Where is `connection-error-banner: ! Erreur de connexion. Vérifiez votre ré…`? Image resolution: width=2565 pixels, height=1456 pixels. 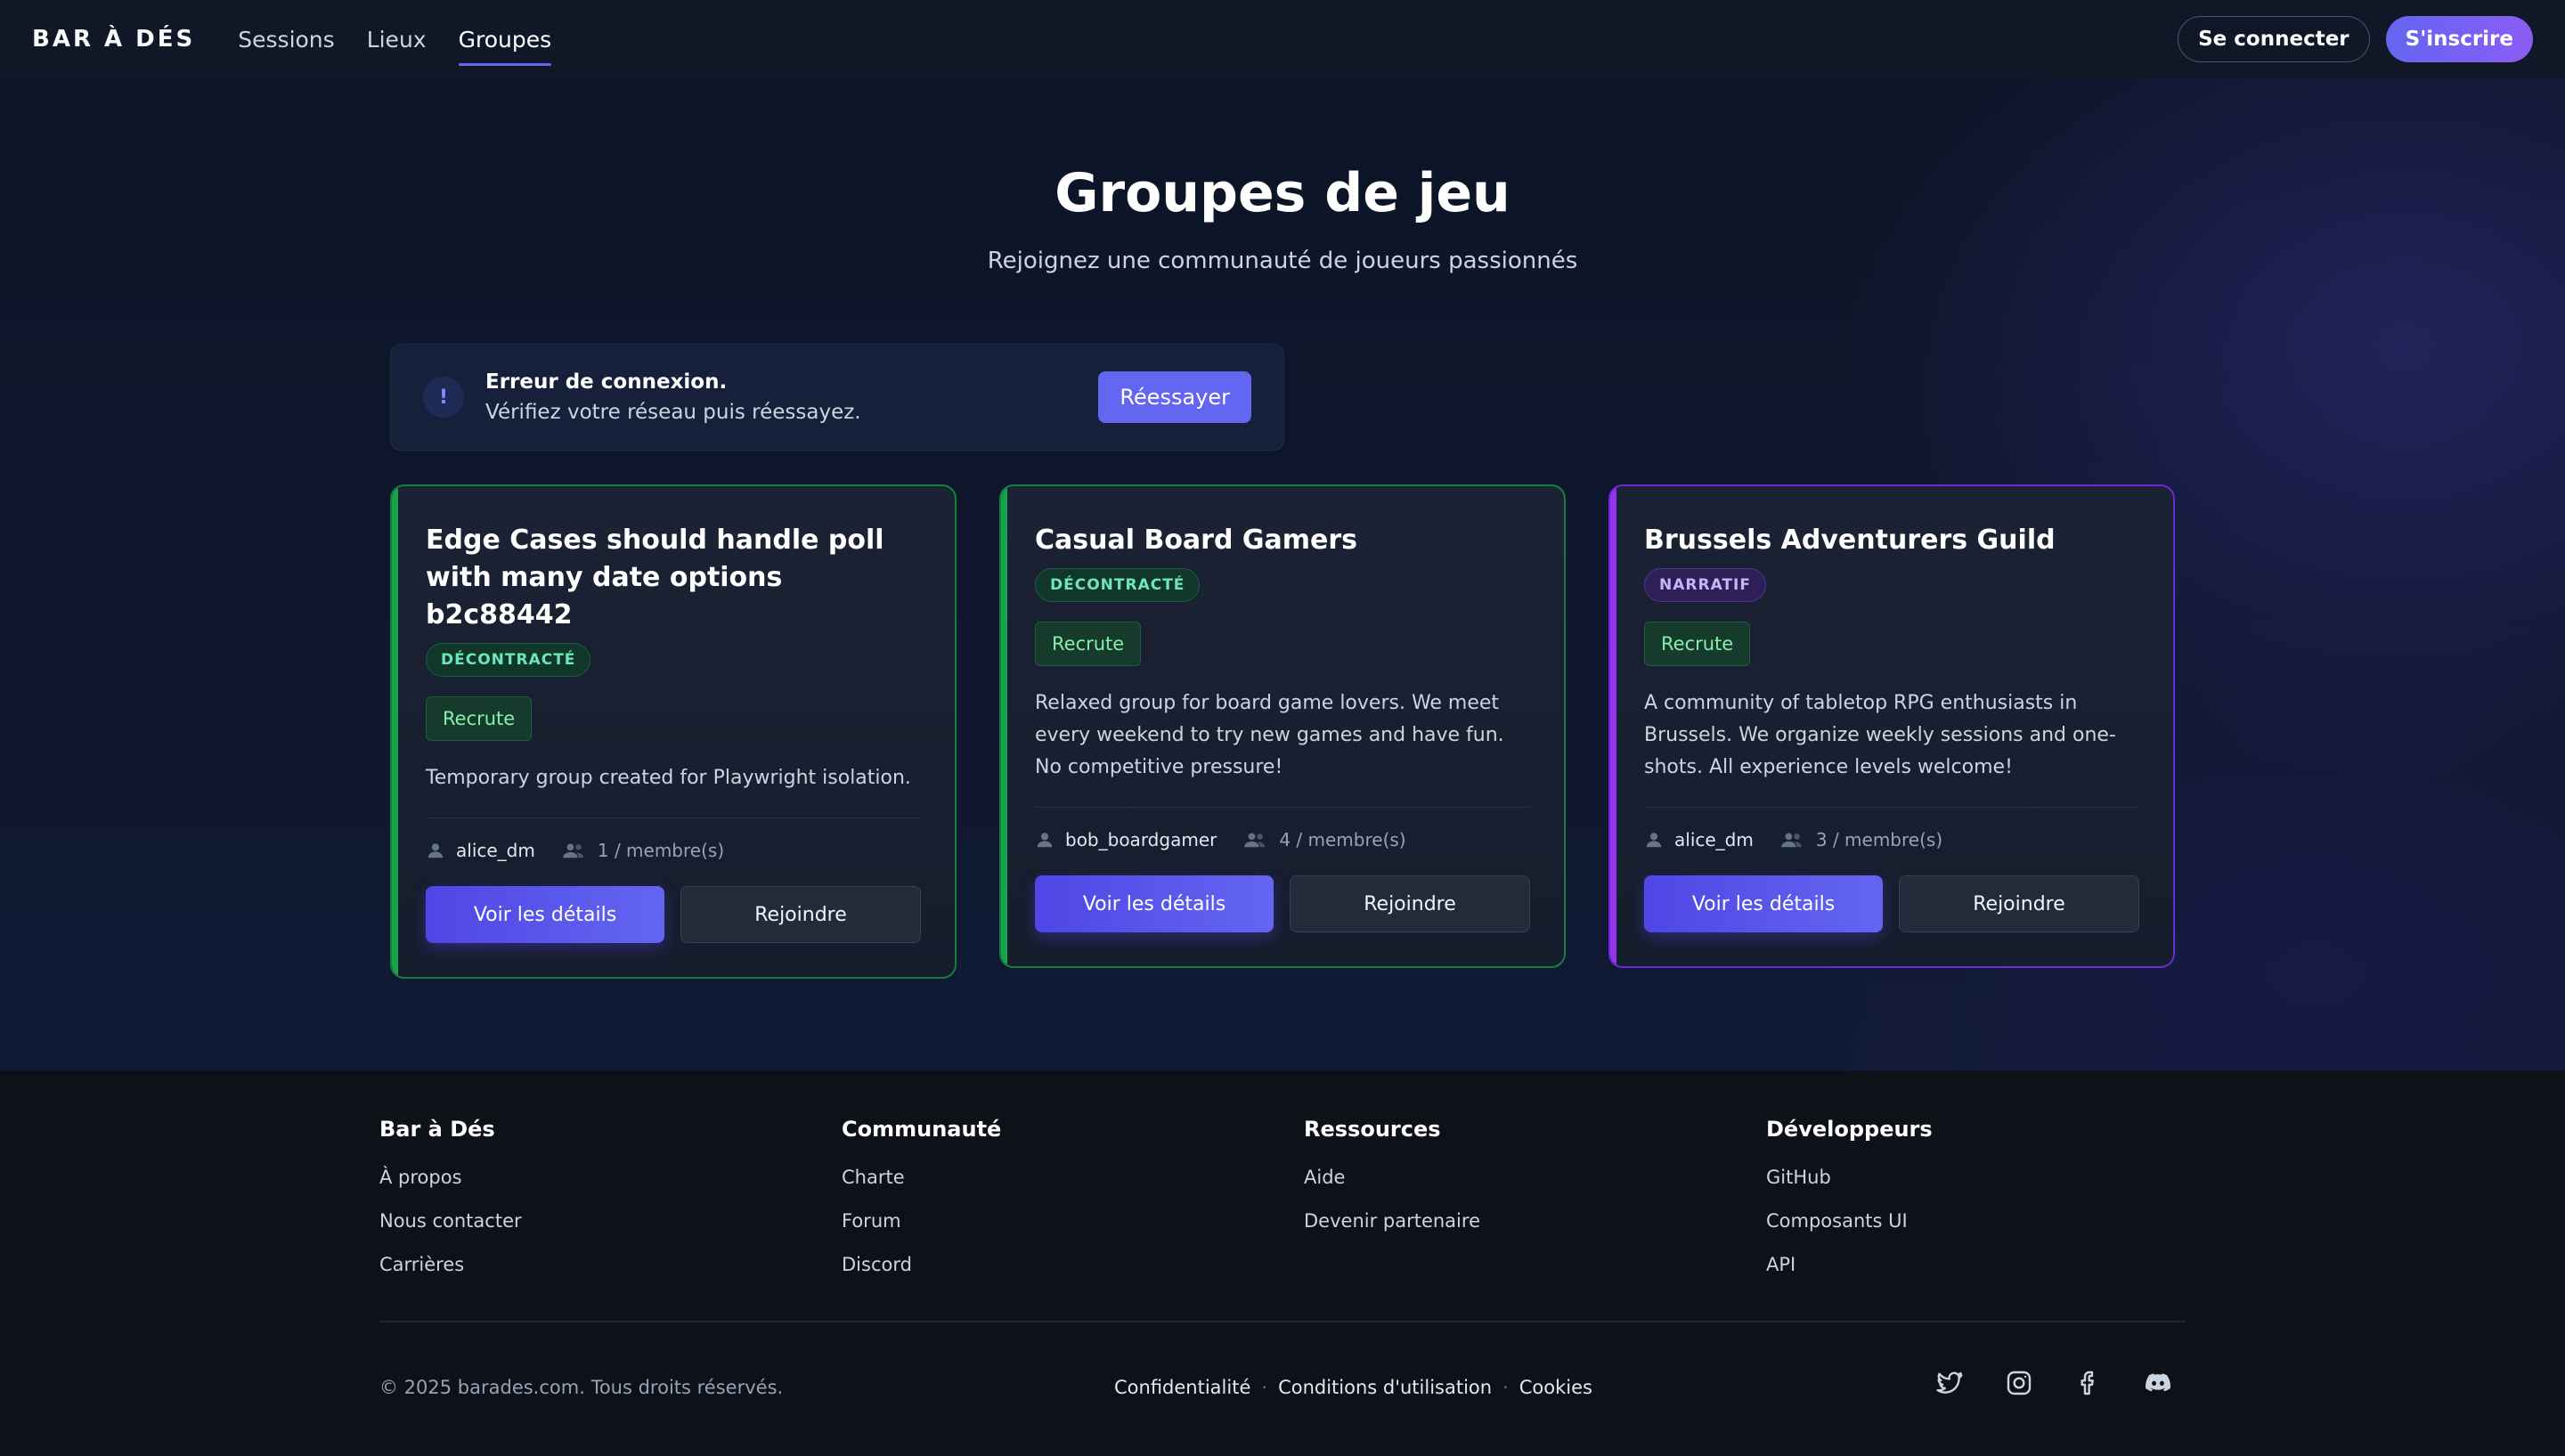 connection-error-banner: ! Erreur de connexion. Vérifiez votre ré… is located at coordinates (837, 397).